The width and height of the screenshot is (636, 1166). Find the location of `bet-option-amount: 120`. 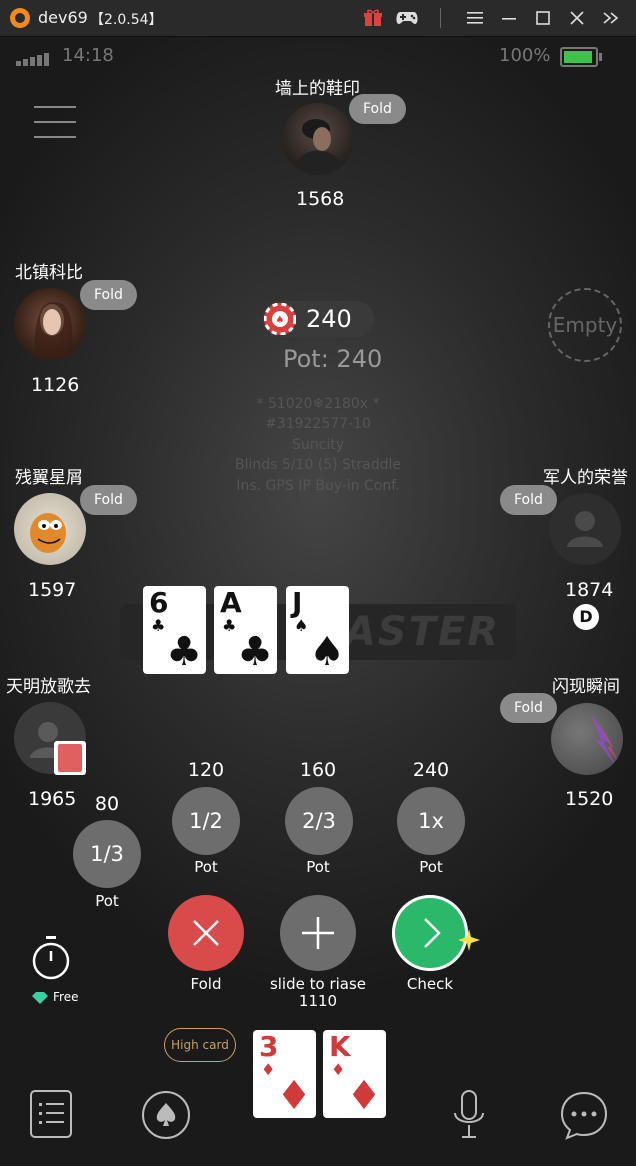

bet-option-amount: 120 is located at coordinates (206, 770).